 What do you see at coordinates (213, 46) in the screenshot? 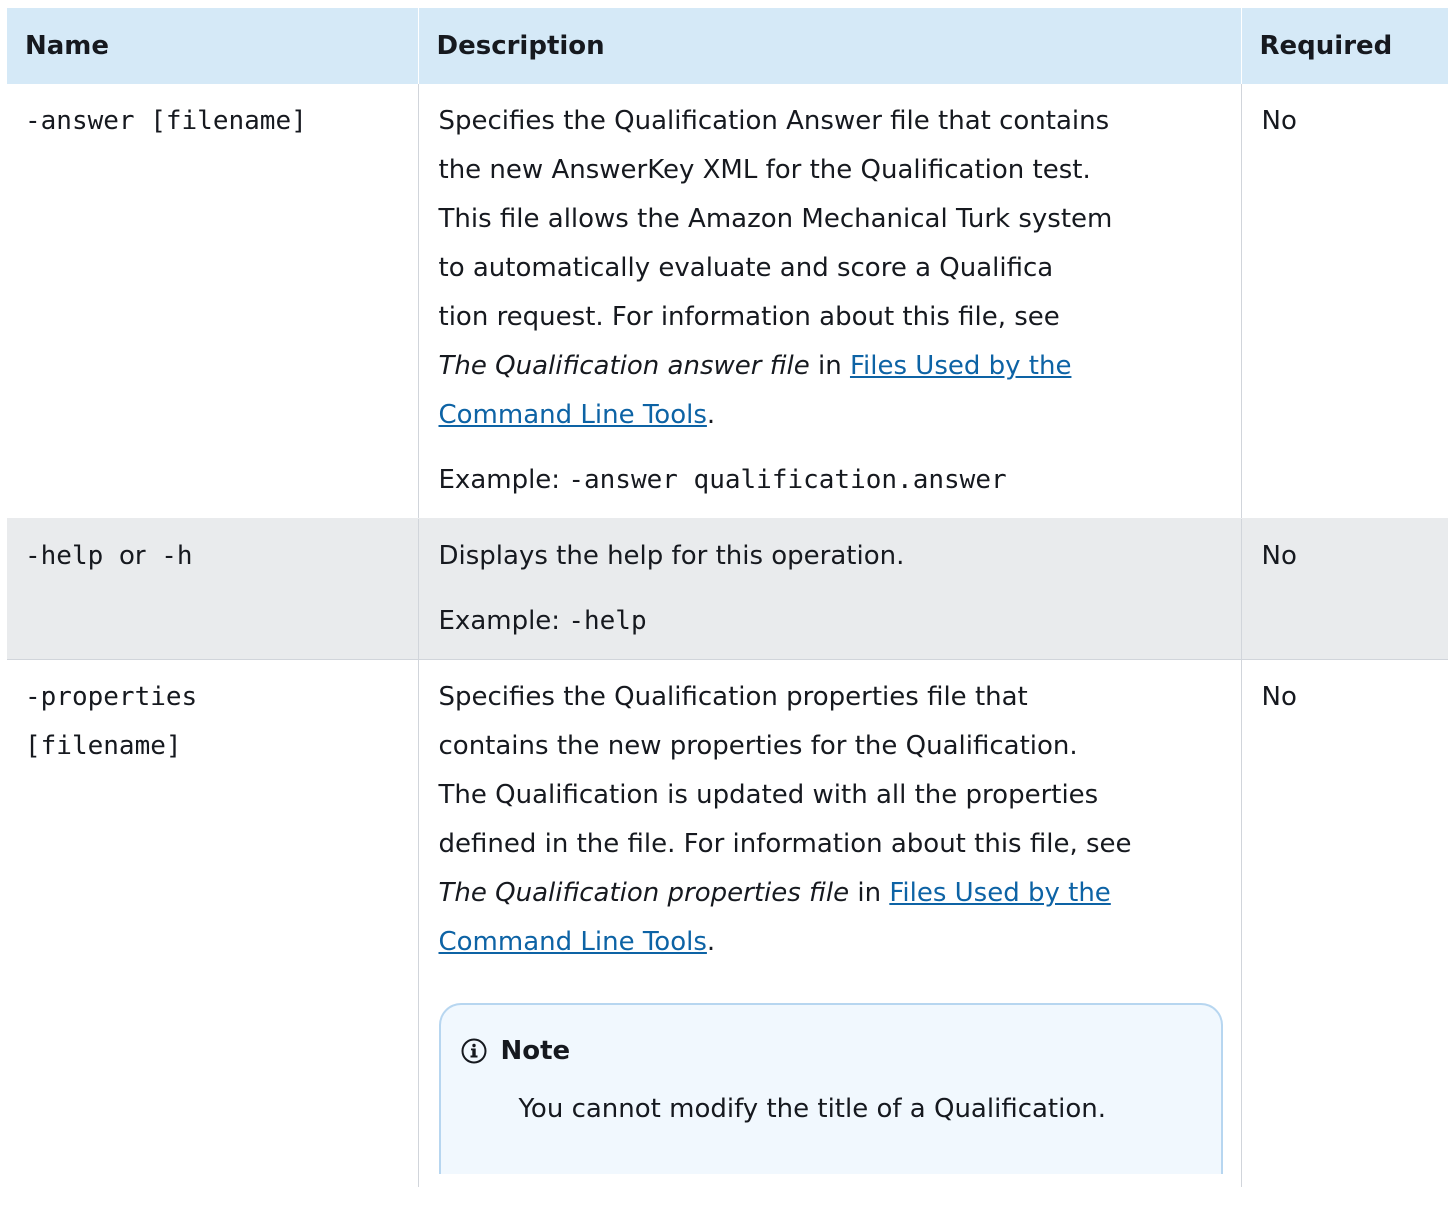
I see `header-name: Name` at bounding box center [213, 46].